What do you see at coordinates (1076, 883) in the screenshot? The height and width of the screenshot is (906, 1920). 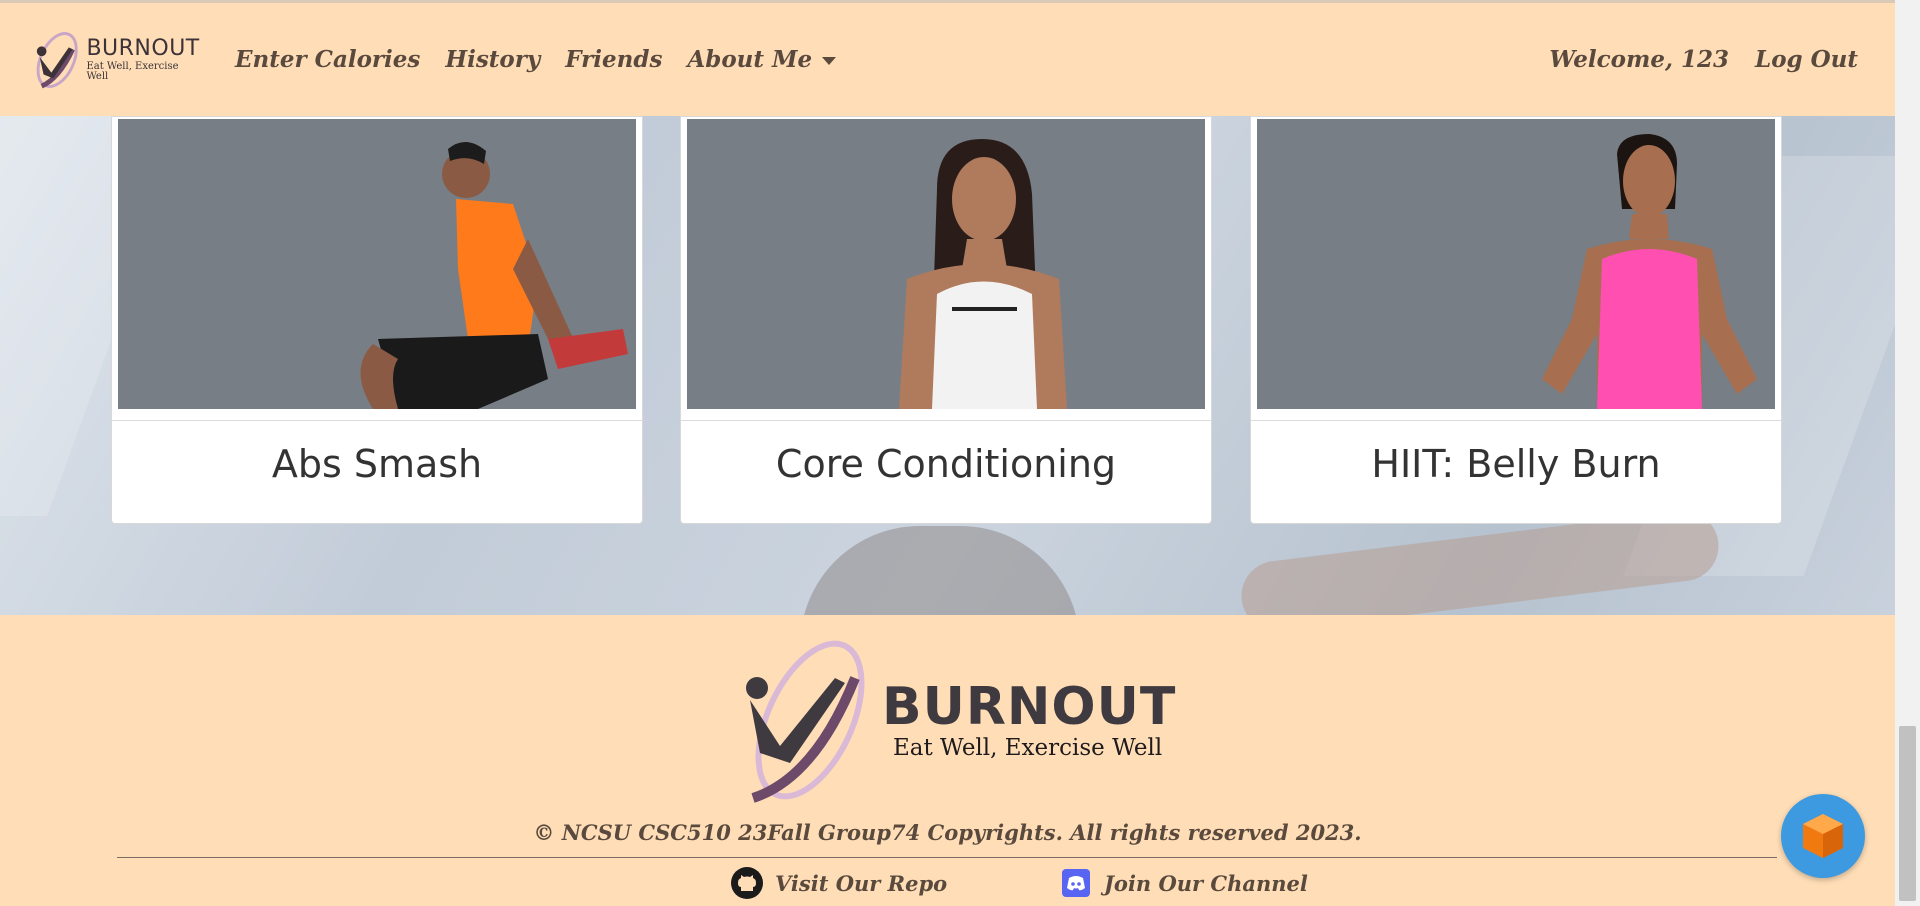 I see `discord-icon` at bounding box center [1076, 883].